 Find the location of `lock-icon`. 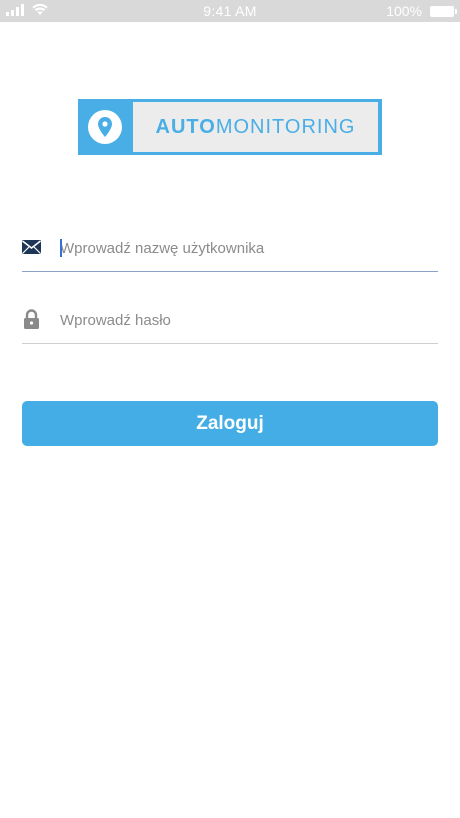

lock-icon is located at coordinates (31, 319).